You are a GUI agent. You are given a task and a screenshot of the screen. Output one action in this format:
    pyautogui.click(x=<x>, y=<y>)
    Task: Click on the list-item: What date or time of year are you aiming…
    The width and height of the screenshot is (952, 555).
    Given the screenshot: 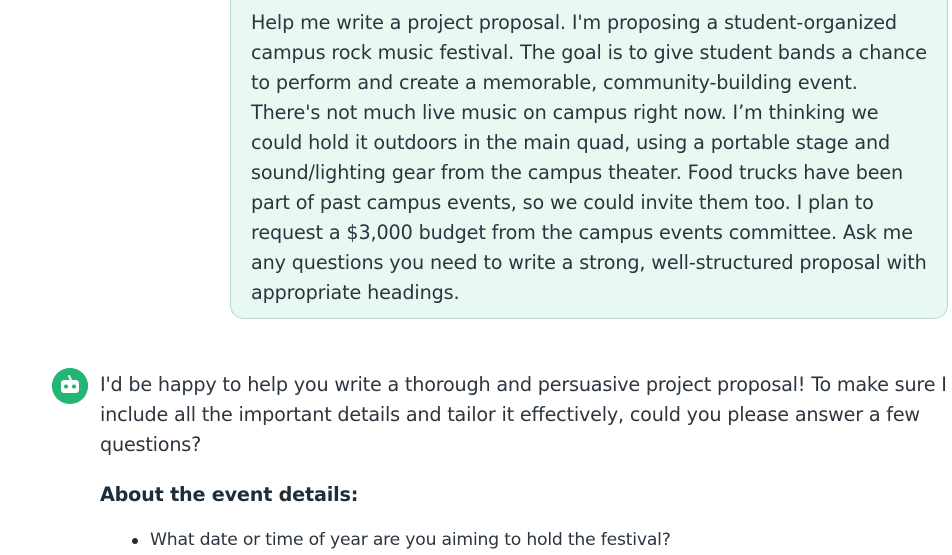 What is the action you would take?
    pyautogui.click(x=540, y=540)
    